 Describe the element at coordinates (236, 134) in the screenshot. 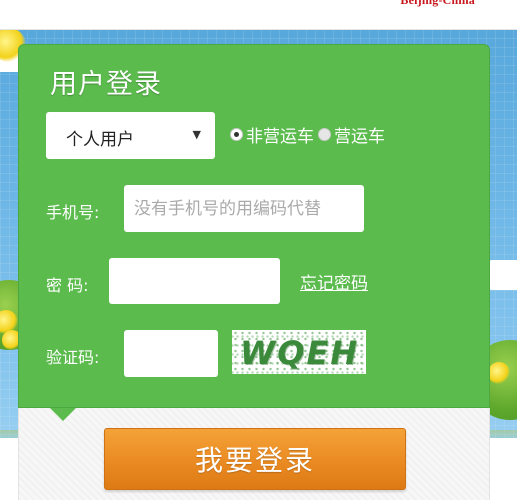

I see `radio-checked-icon` at that location.